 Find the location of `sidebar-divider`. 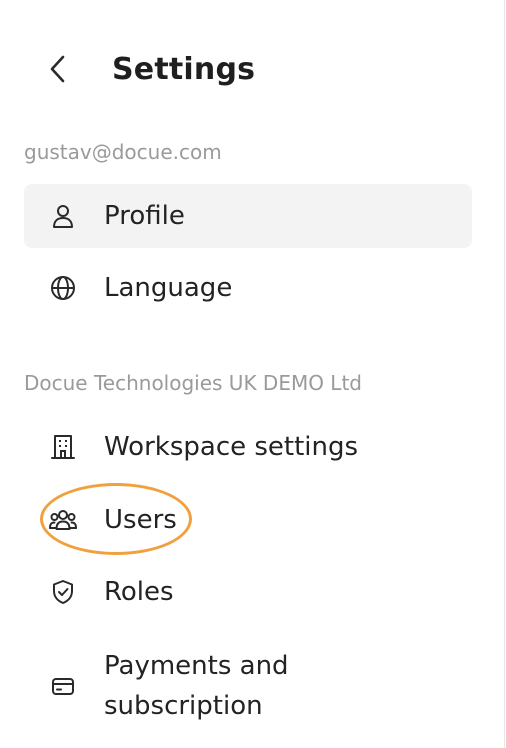

sidebar-divider is located at coordinates (504, 374).